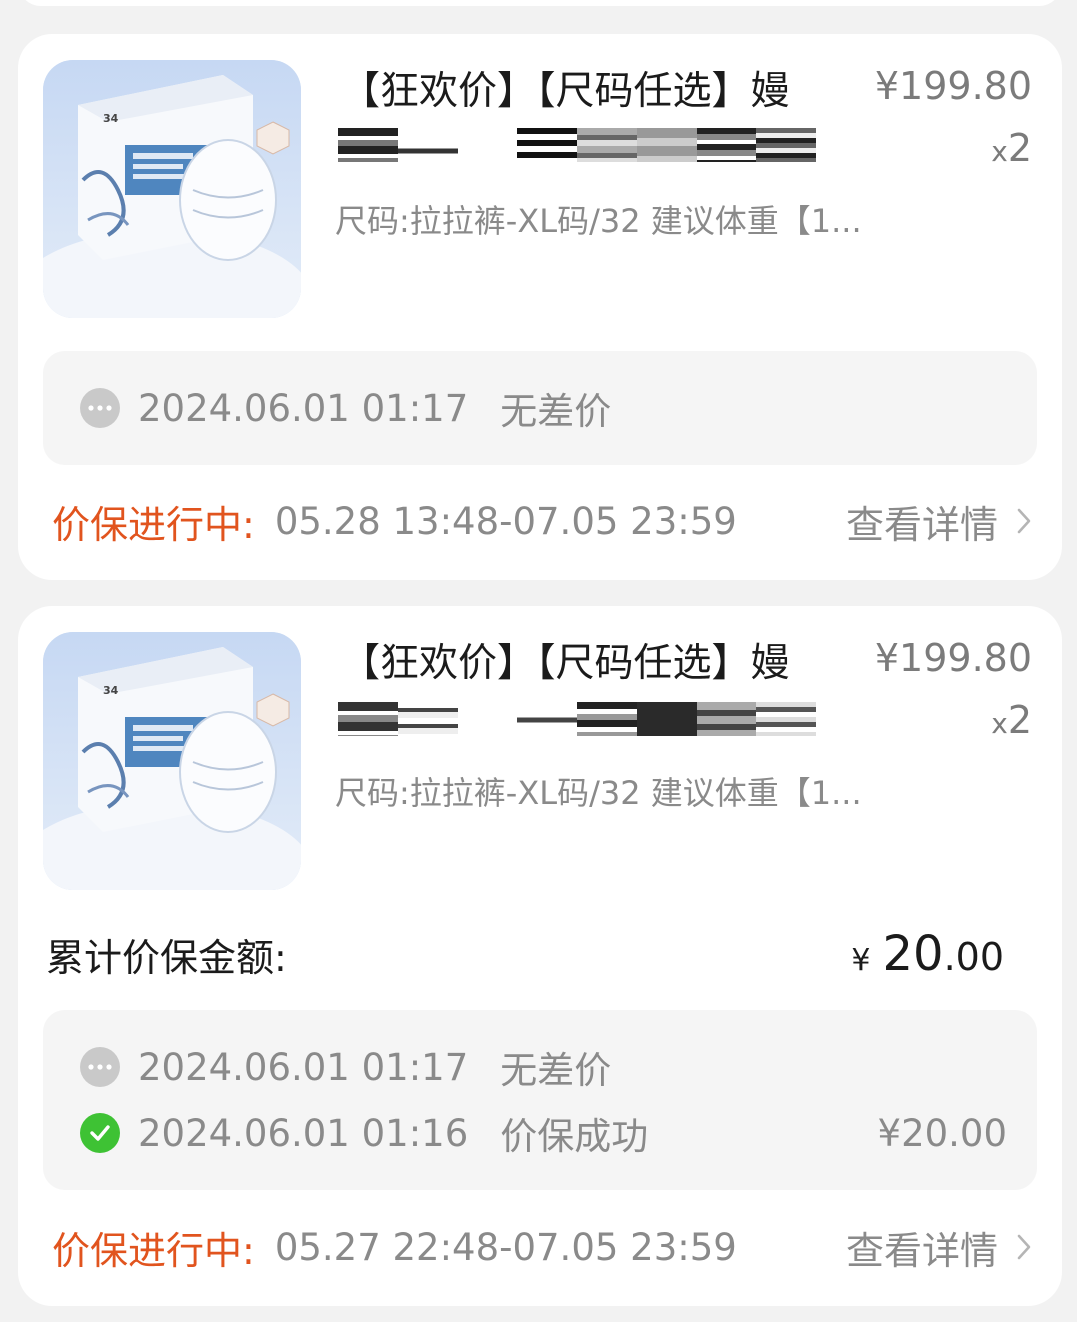 The height and width of the screenshot is (1322, 1077). What do you see at coordinates (505, 521) in the screenshot?
I see `protection-period: 05.28 13:48-07.05 23:59` at bounding box center [505, 521].